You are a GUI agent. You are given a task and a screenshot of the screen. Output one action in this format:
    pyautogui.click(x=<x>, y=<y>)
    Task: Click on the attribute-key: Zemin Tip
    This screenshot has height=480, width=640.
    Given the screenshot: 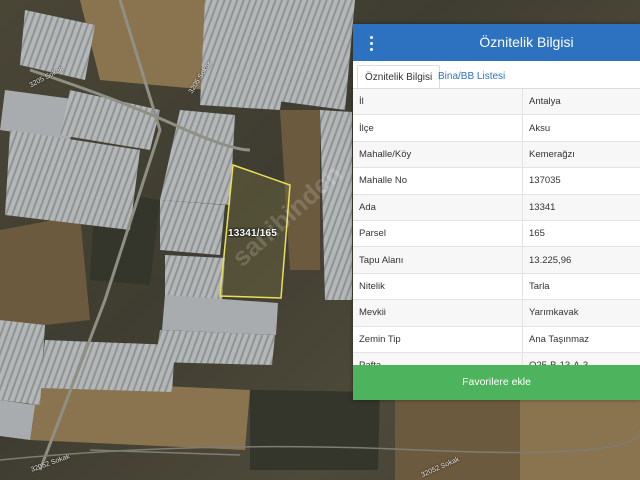 What is the action you would take?
    pyautogui.click(x=438, y=339)
    